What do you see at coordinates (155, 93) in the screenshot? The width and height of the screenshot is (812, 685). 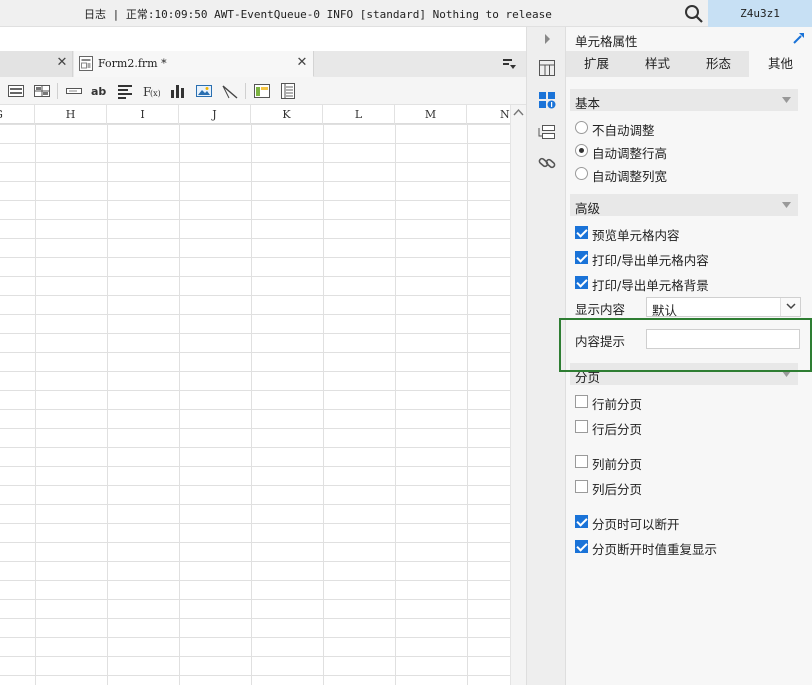 I see `svg-text: (x)` at bounding box center [155, 93].